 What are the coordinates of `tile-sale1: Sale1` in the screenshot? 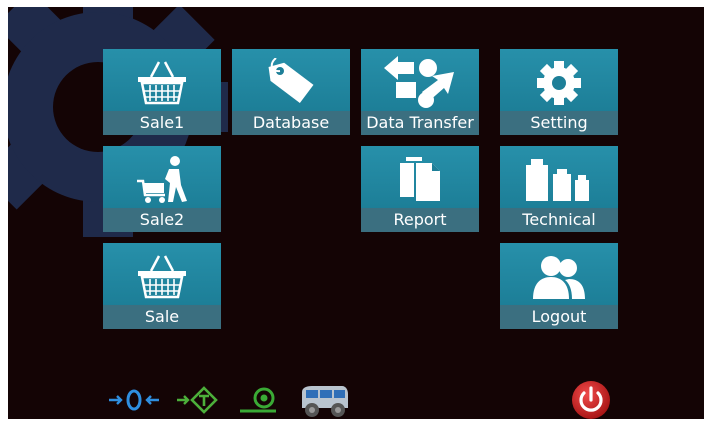 It's located at (162, 92).